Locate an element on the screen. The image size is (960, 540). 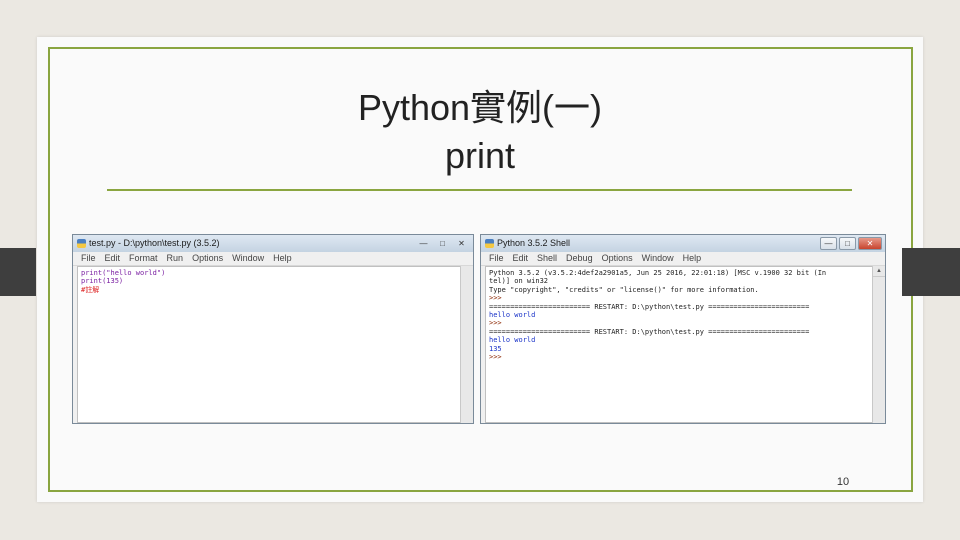
code-line: print("hello world") is located at coordinates (123, 273).